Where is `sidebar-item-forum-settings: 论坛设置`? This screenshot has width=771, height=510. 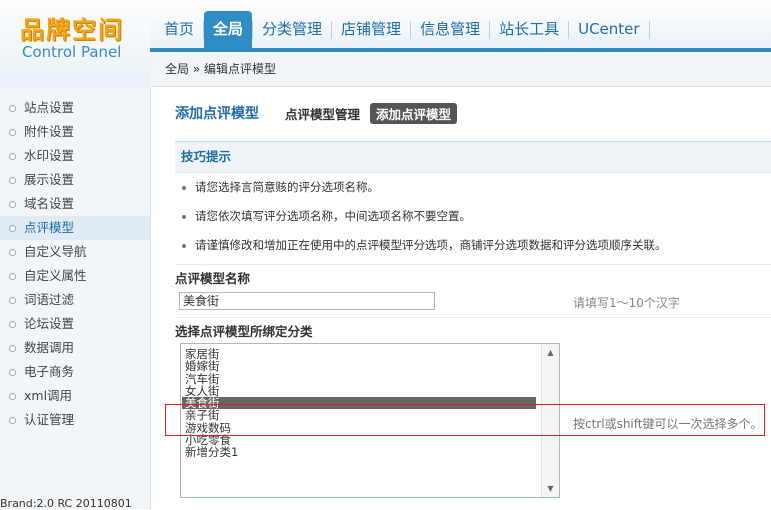 sidebar-item-forum-settings: 论坛设置 is located at coordinates (75, 324).